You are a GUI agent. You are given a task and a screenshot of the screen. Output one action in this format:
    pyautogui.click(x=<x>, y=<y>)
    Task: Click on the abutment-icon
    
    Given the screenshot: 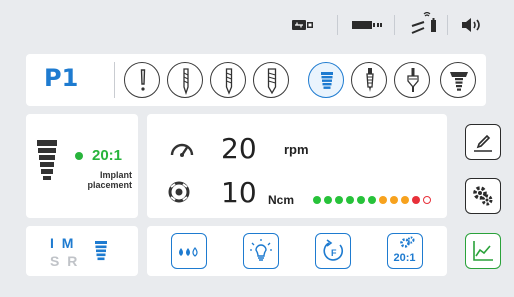 What is the action you would take?
    pyautogui.click(x=459, y=81)
    